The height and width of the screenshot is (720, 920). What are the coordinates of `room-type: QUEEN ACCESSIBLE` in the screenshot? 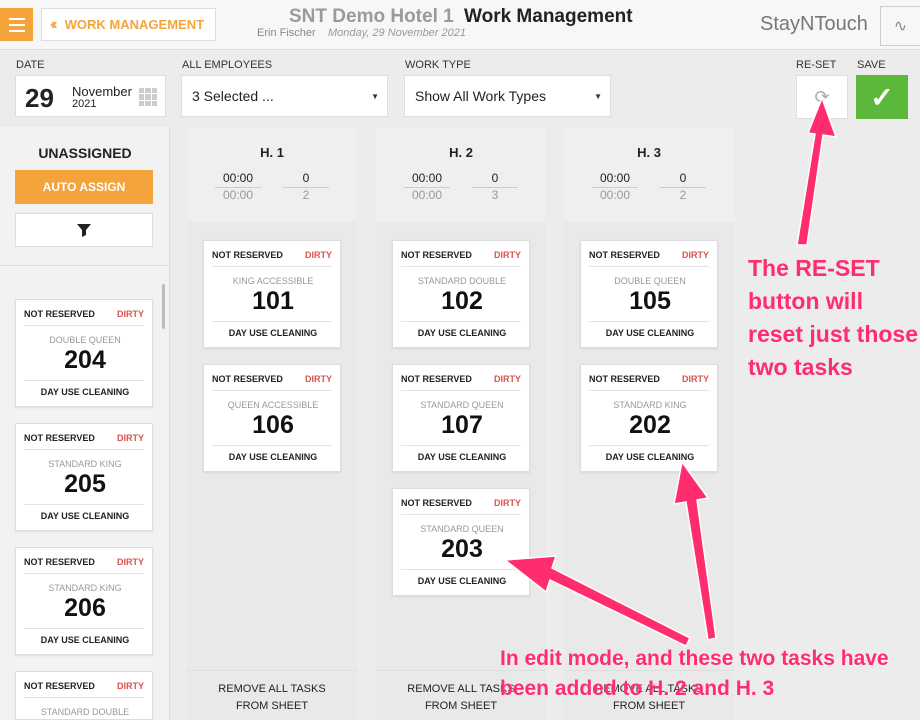 It's located at (273, 405).